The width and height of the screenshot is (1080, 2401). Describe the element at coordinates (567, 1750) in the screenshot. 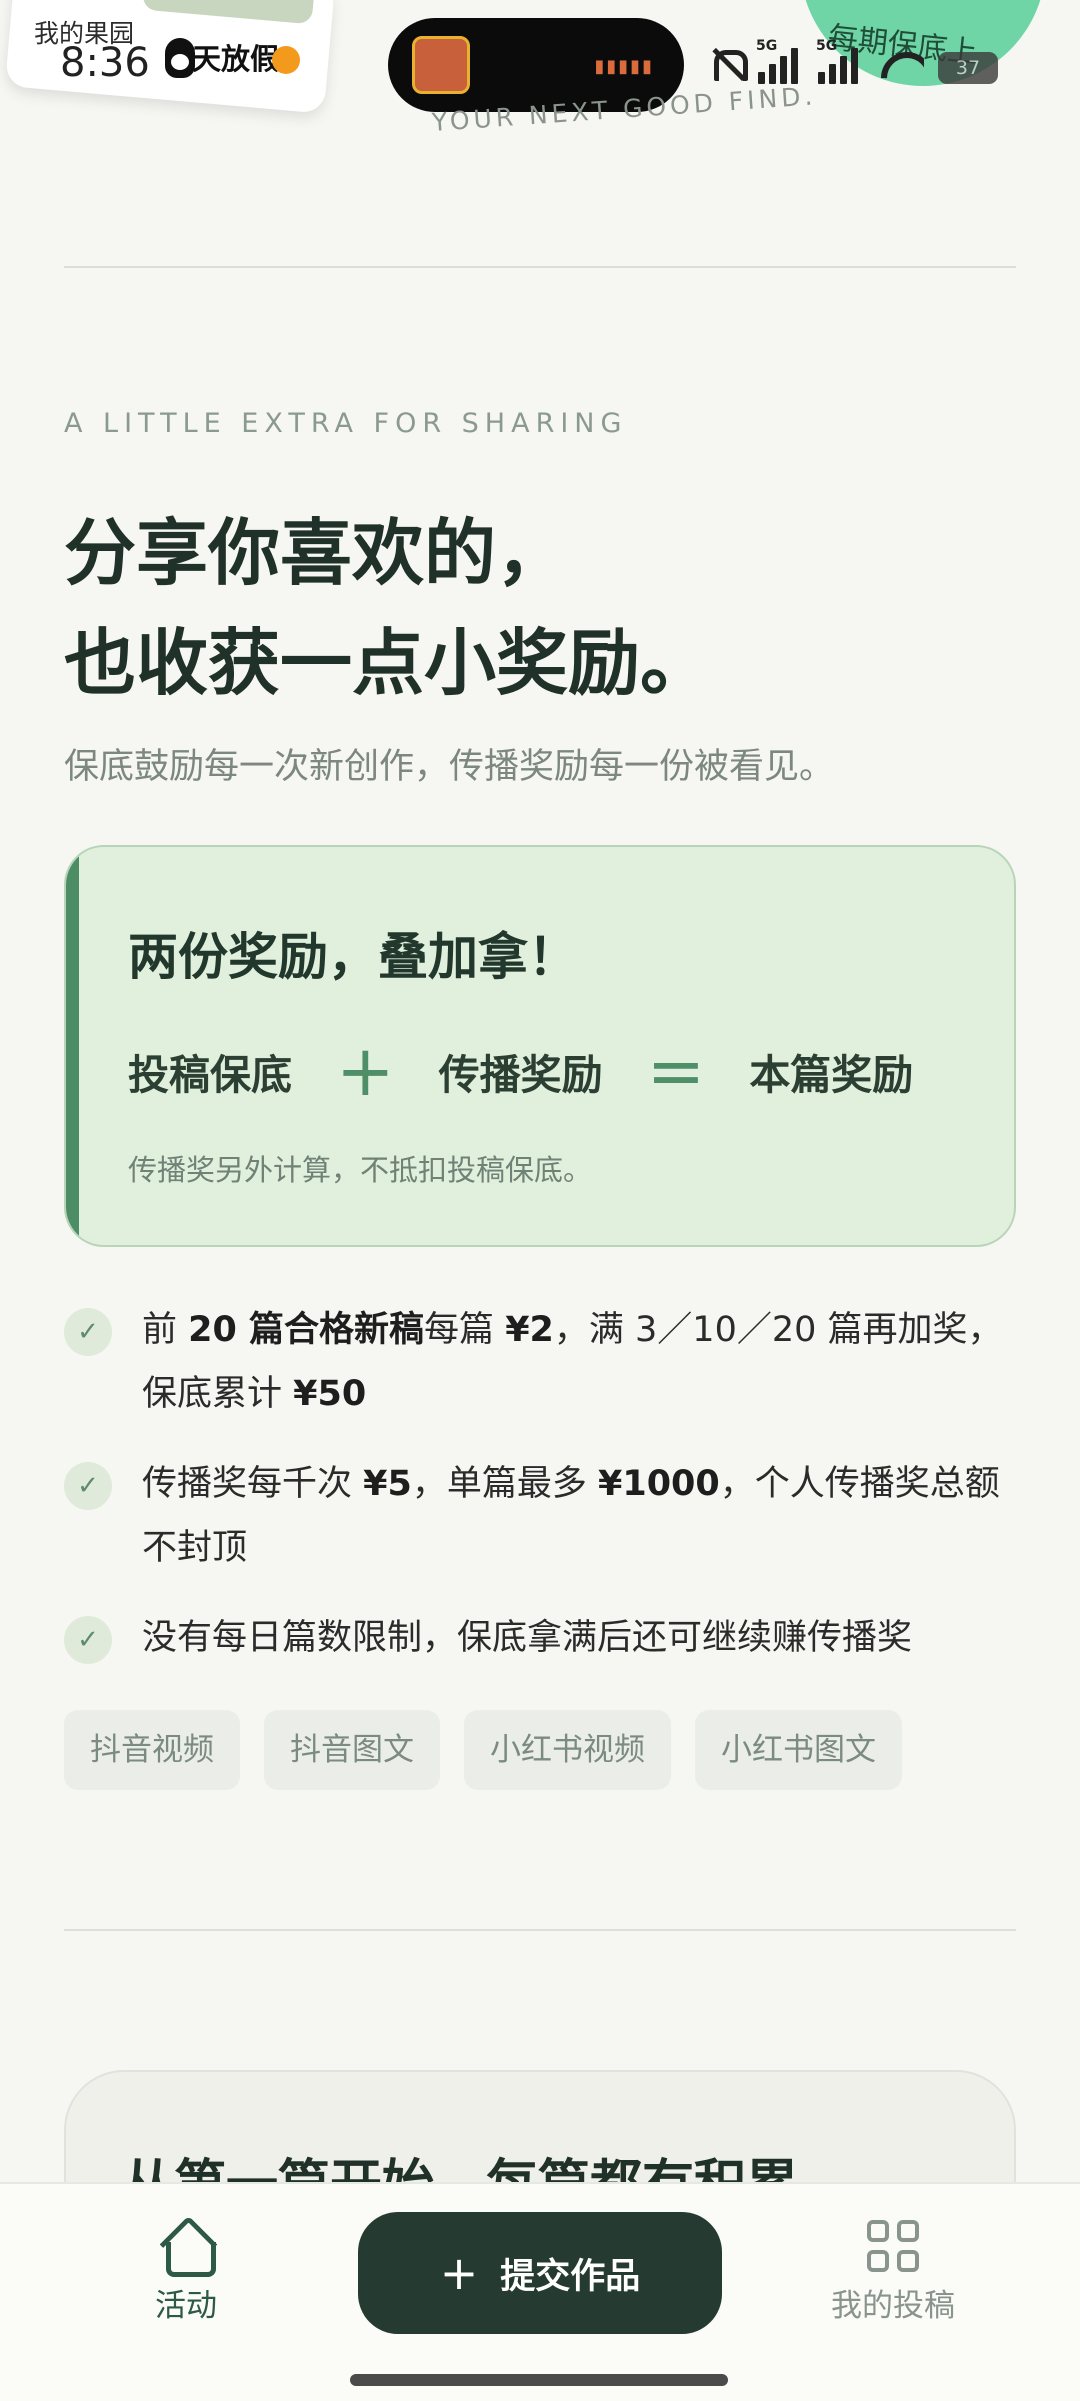

I see `tag-xhs-video: 小红书视频` at that location.